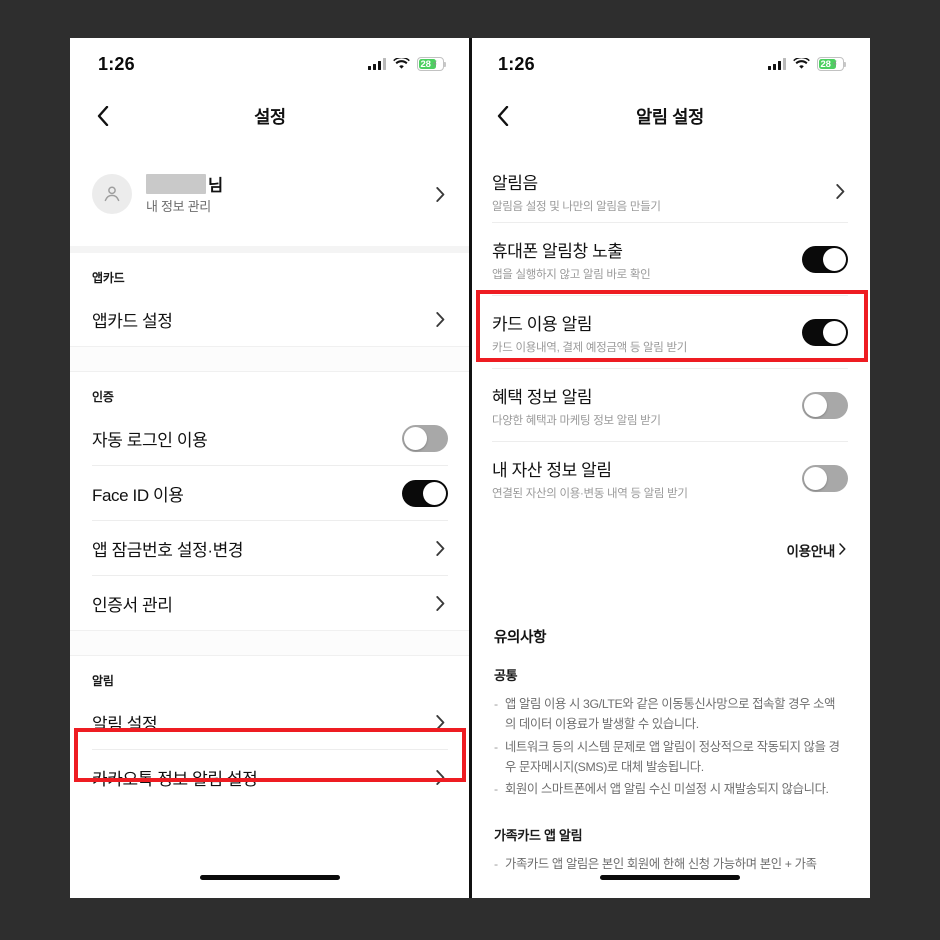 This screenshot has height=940, width=940. What do you see at coordinates (670, 405) in the screenshot?
I see `list-item-benefit-info-notification: 혜택 정보 알림 다양한 혜택과 마케팅 정보 알림 받기` at bounding box center [670, 405].